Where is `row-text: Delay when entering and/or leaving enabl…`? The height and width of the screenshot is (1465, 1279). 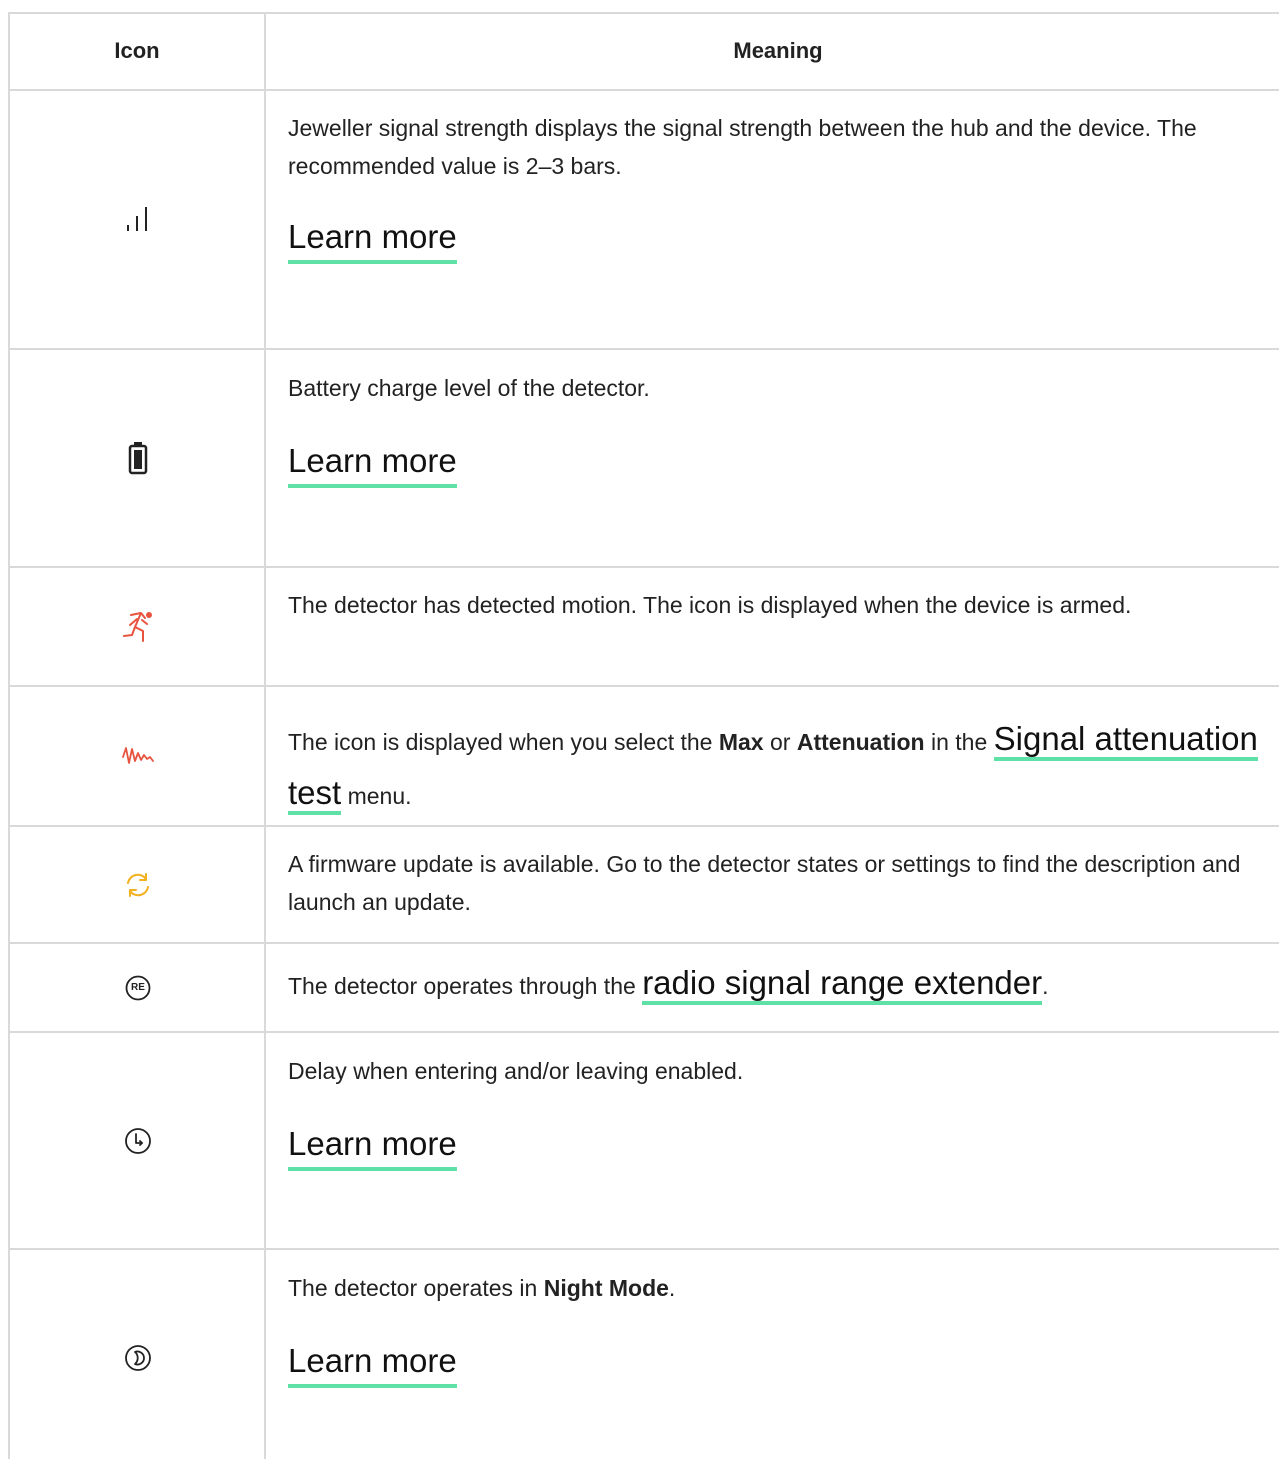
row-text: Delay when entering and/or leaving enabl… is located at coordinates (516, 1071).